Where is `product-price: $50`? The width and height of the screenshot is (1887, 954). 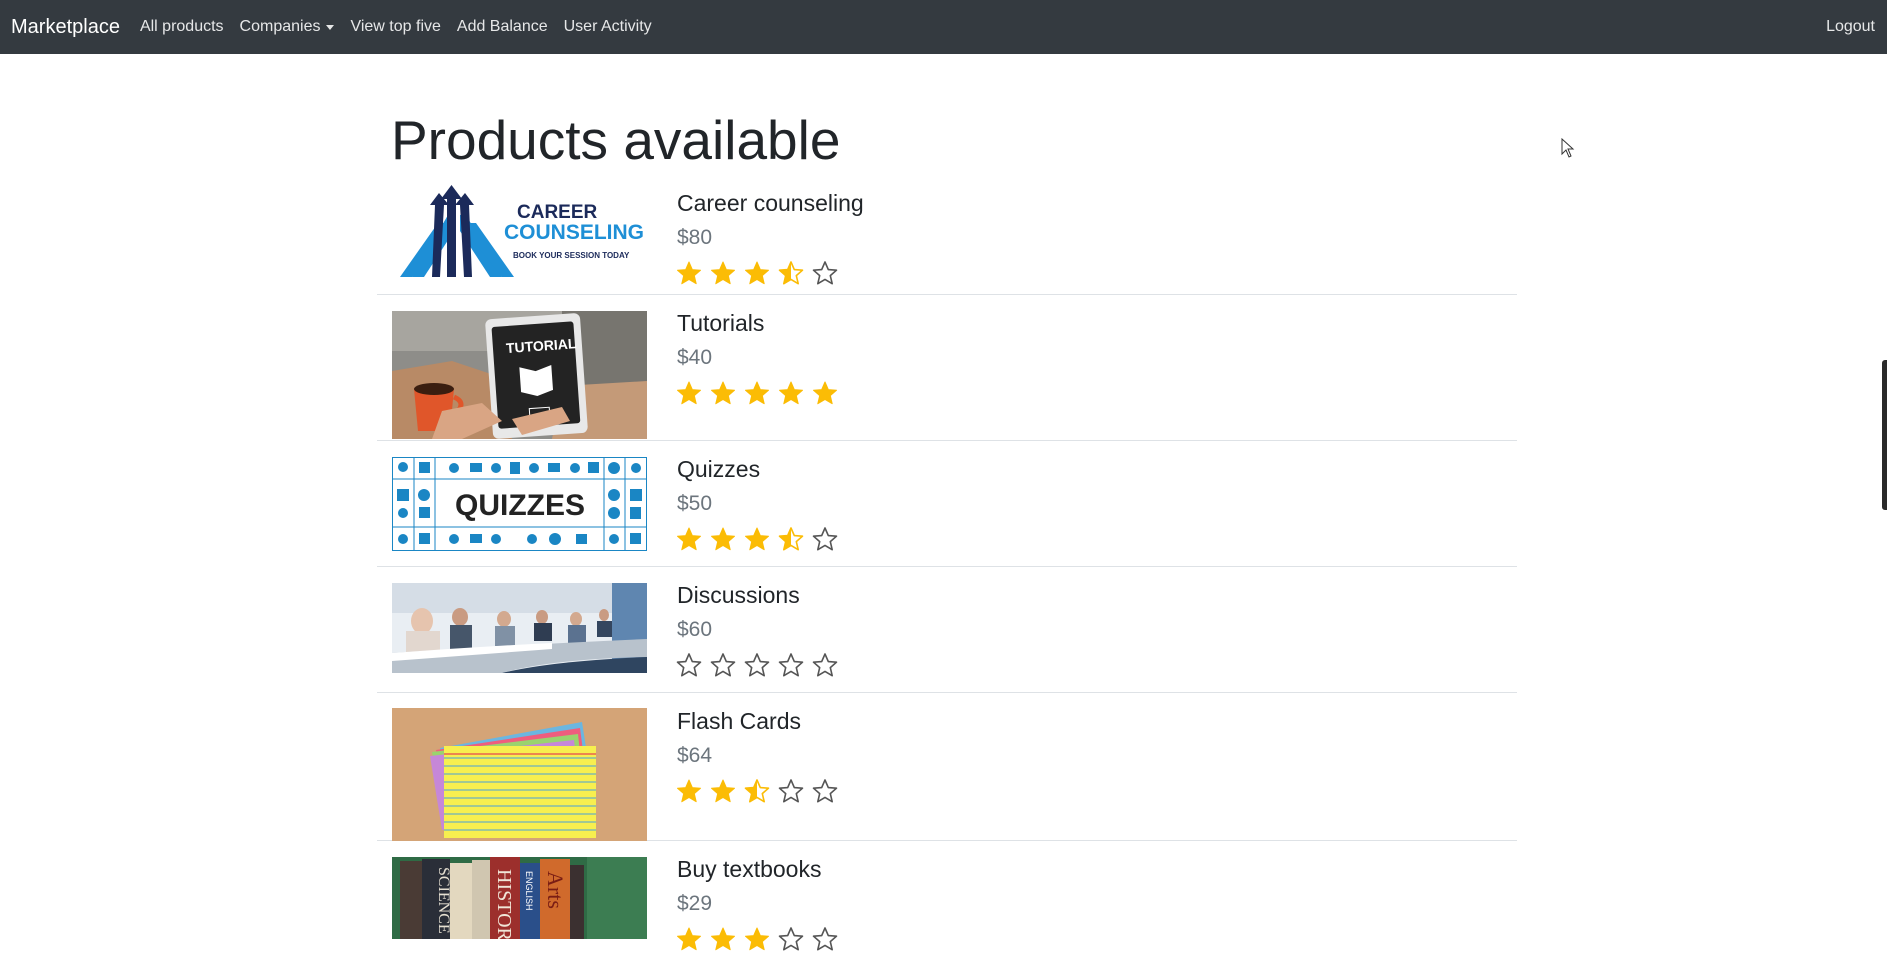 product-price: $50 is located at coordinates (695, 503).